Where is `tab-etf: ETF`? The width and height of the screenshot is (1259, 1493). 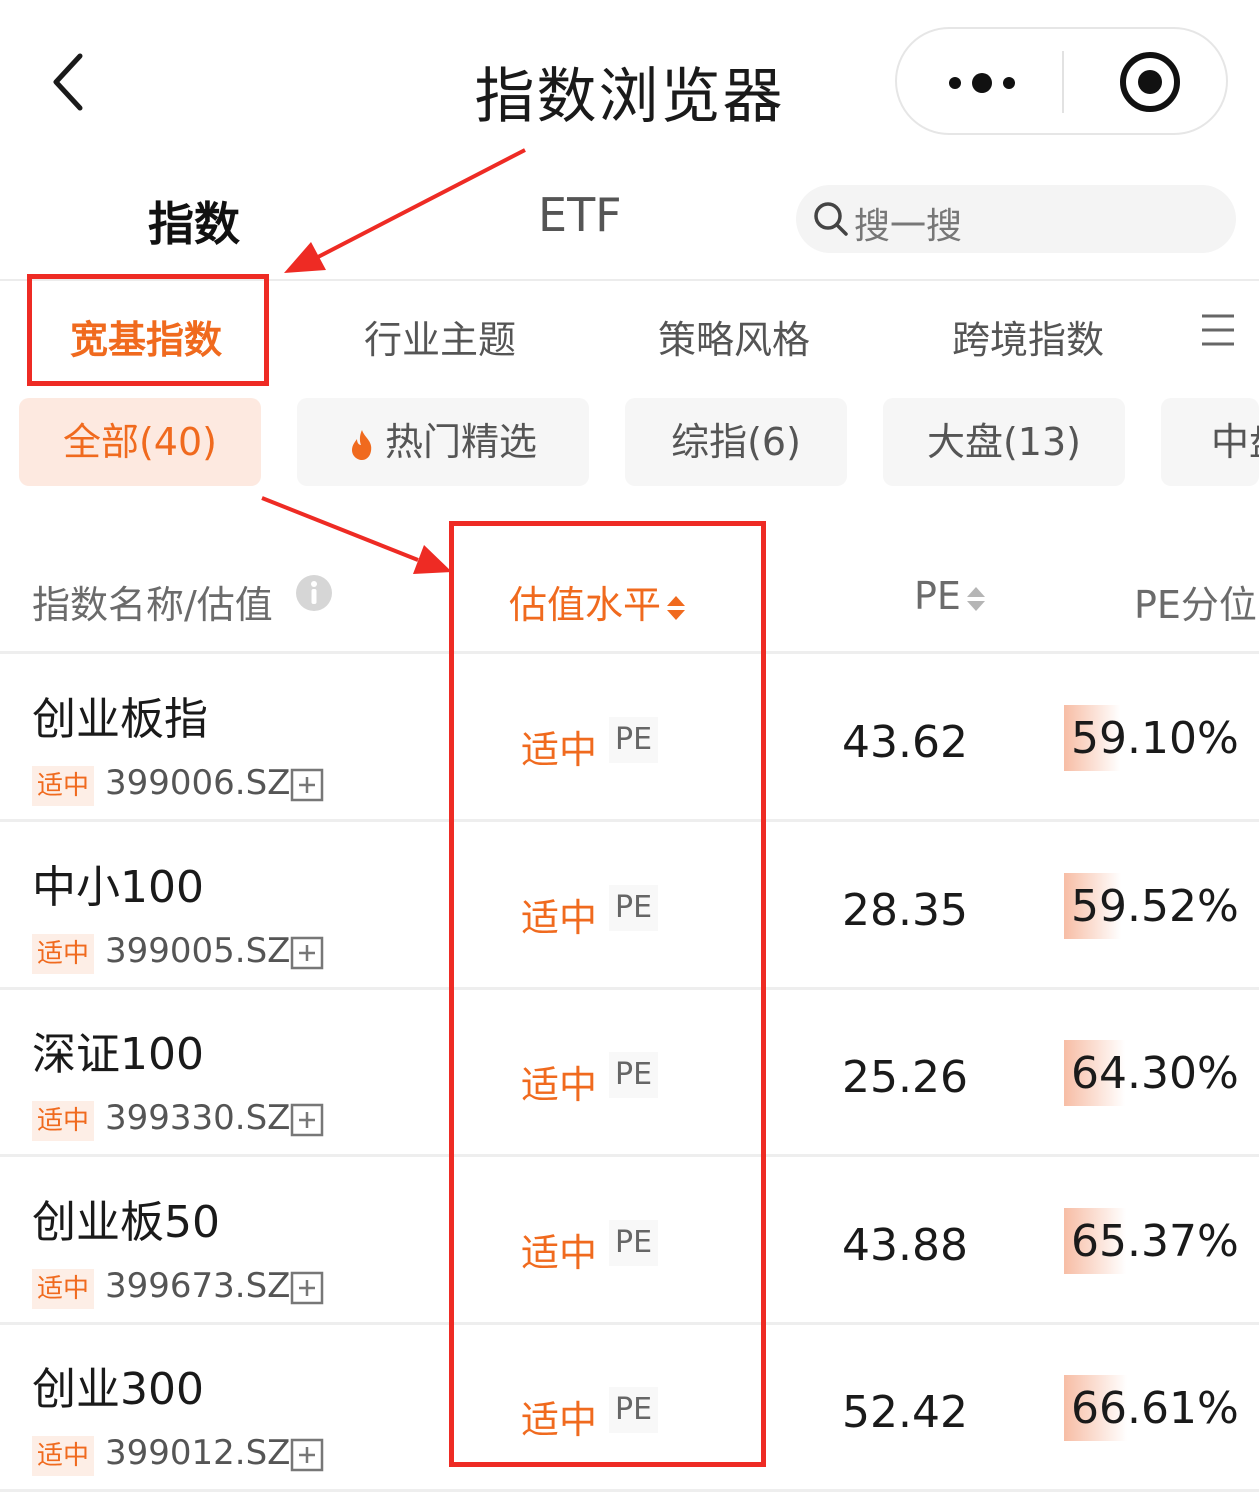 tab-etf: ETF is located at coordinates (580, 215).